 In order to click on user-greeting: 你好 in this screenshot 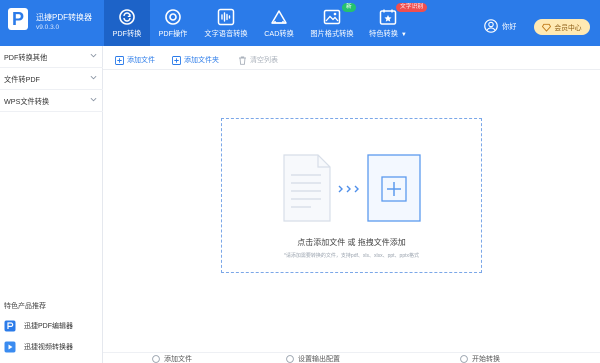, I will do `click(509, 27)`.